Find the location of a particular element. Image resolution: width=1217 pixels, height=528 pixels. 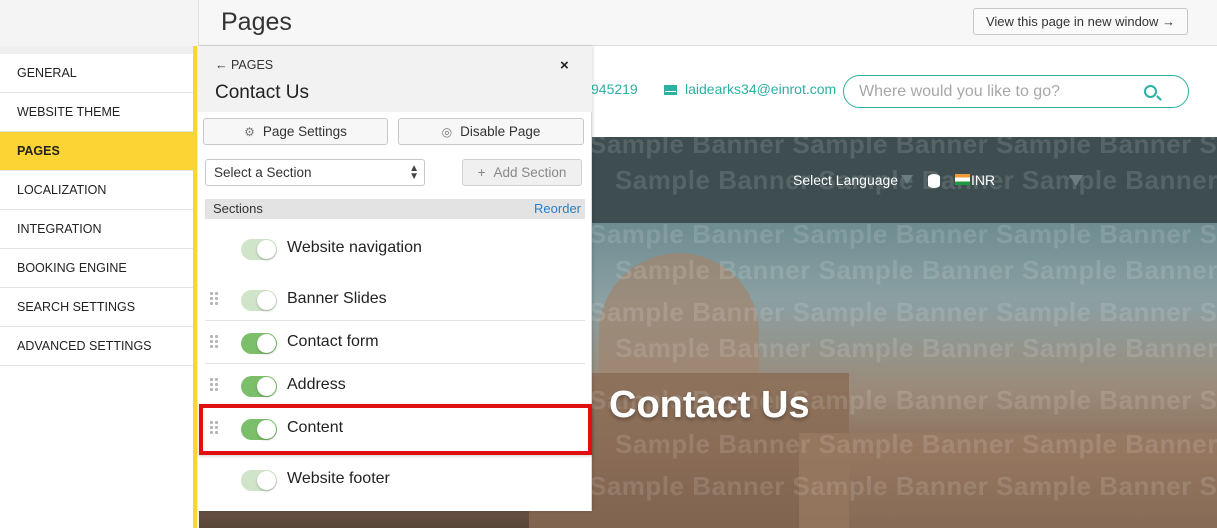

page-settings-label: Page Settings is located at coordinates (304, 131).